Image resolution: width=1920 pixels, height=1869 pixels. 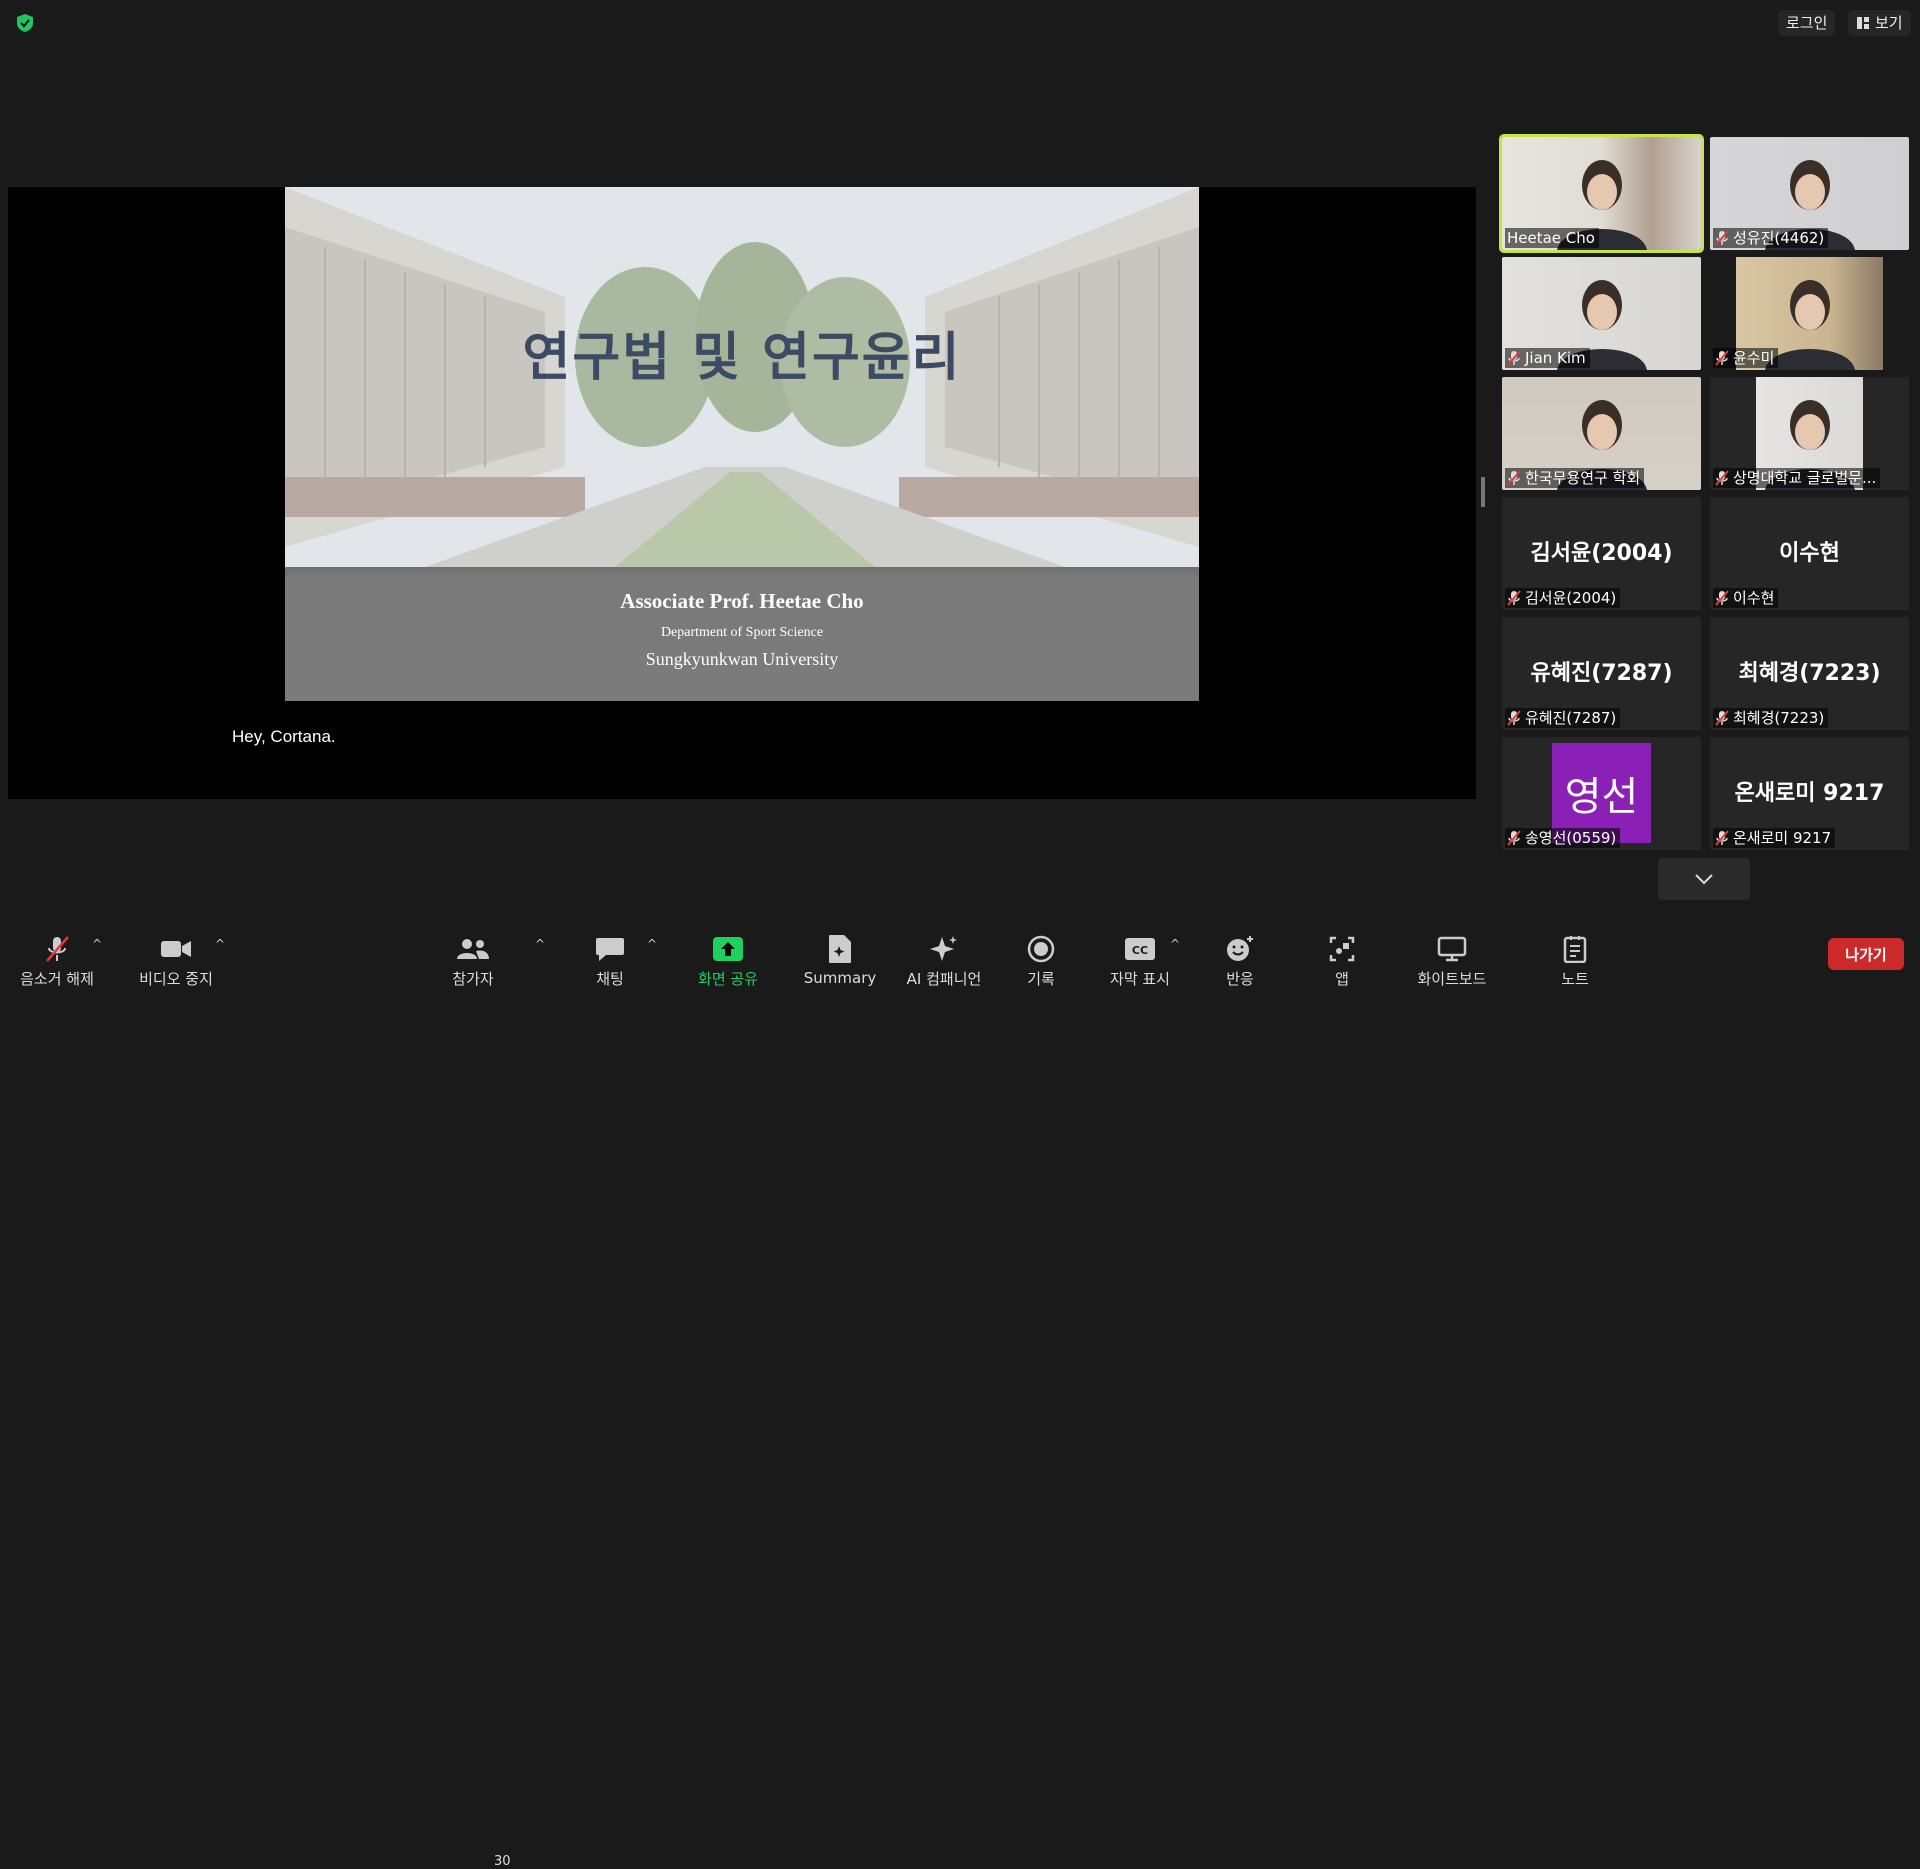 I want to click on participant-name-tag: Jian Kim, so click(x=1547, y=358).